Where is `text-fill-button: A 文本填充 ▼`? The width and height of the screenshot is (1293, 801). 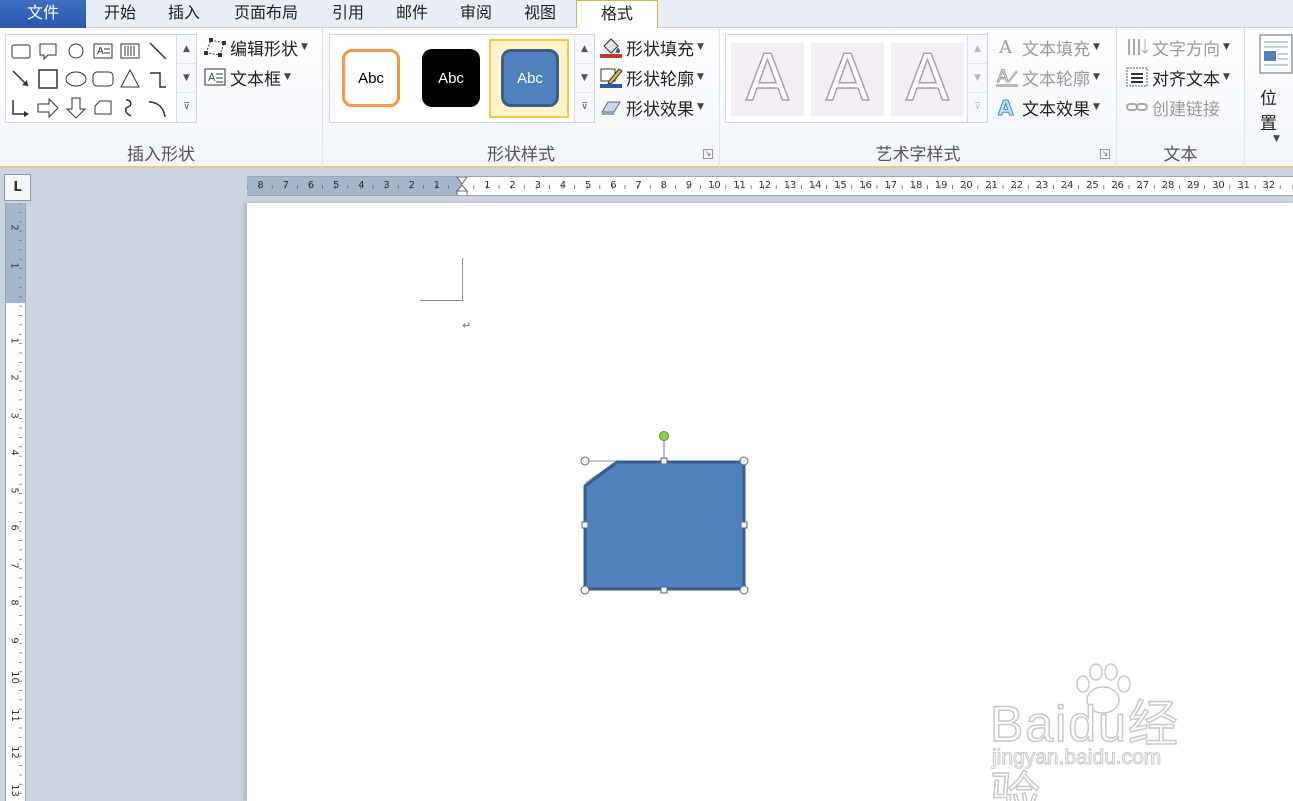 text-fill-button: A 文本填充 ▼ is located at coordinates (1047, 47).